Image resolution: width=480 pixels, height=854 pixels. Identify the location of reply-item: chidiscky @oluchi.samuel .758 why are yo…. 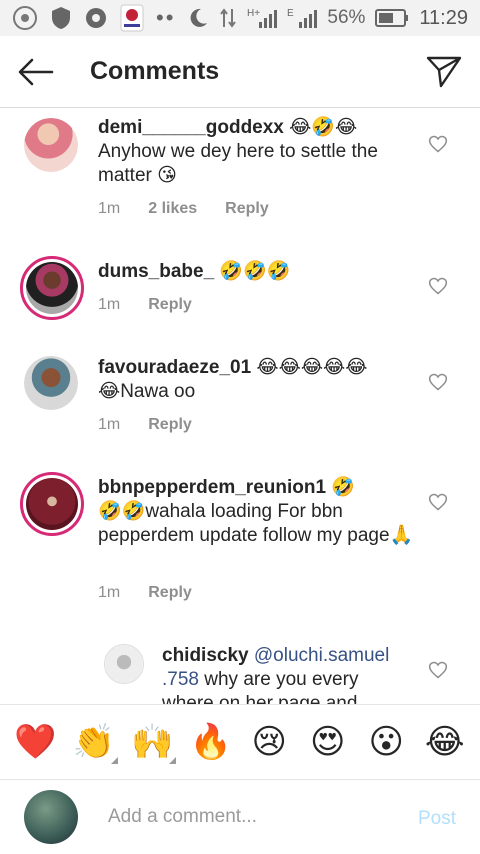
(240, 670).